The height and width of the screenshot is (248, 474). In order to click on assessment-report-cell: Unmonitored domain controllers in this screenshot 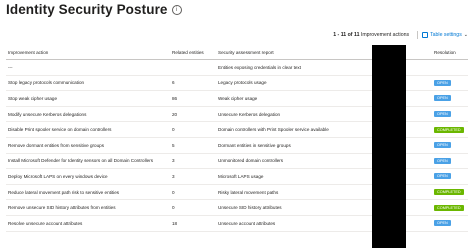, I will do `click(298, 161)`.